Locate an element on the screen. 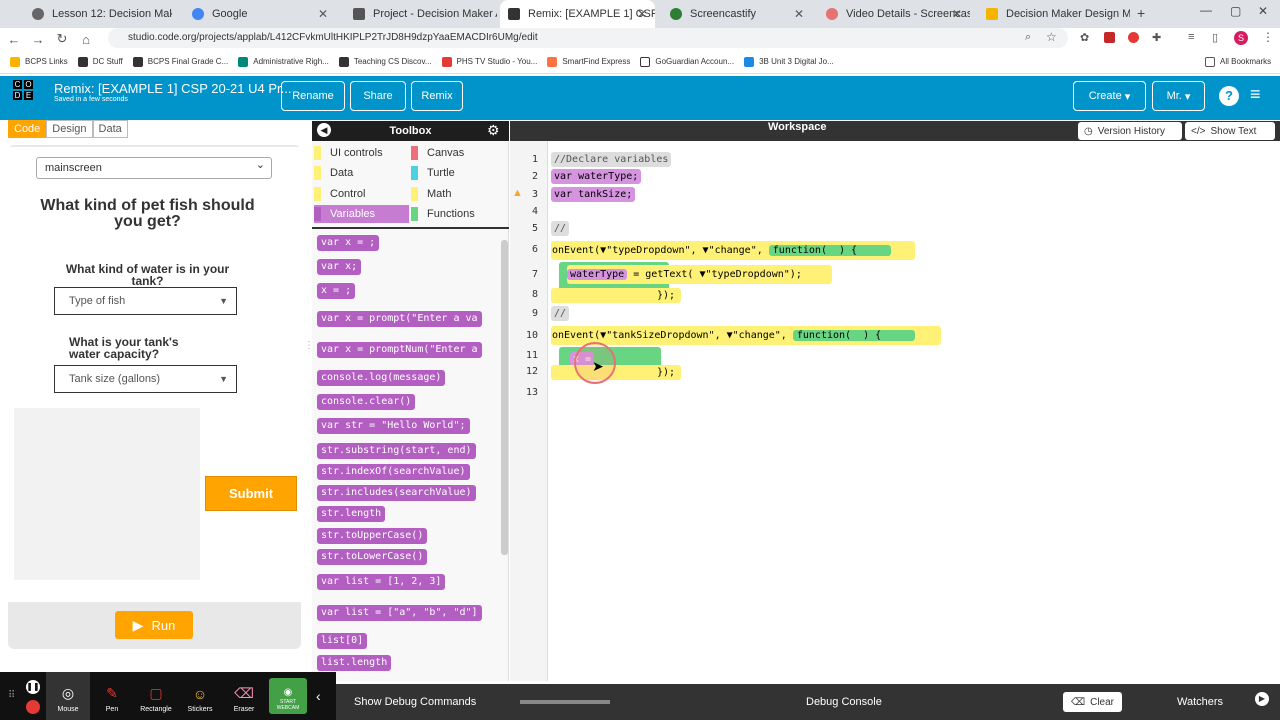  category-ui-controls: UI controls is located at coordinates (361, 153).